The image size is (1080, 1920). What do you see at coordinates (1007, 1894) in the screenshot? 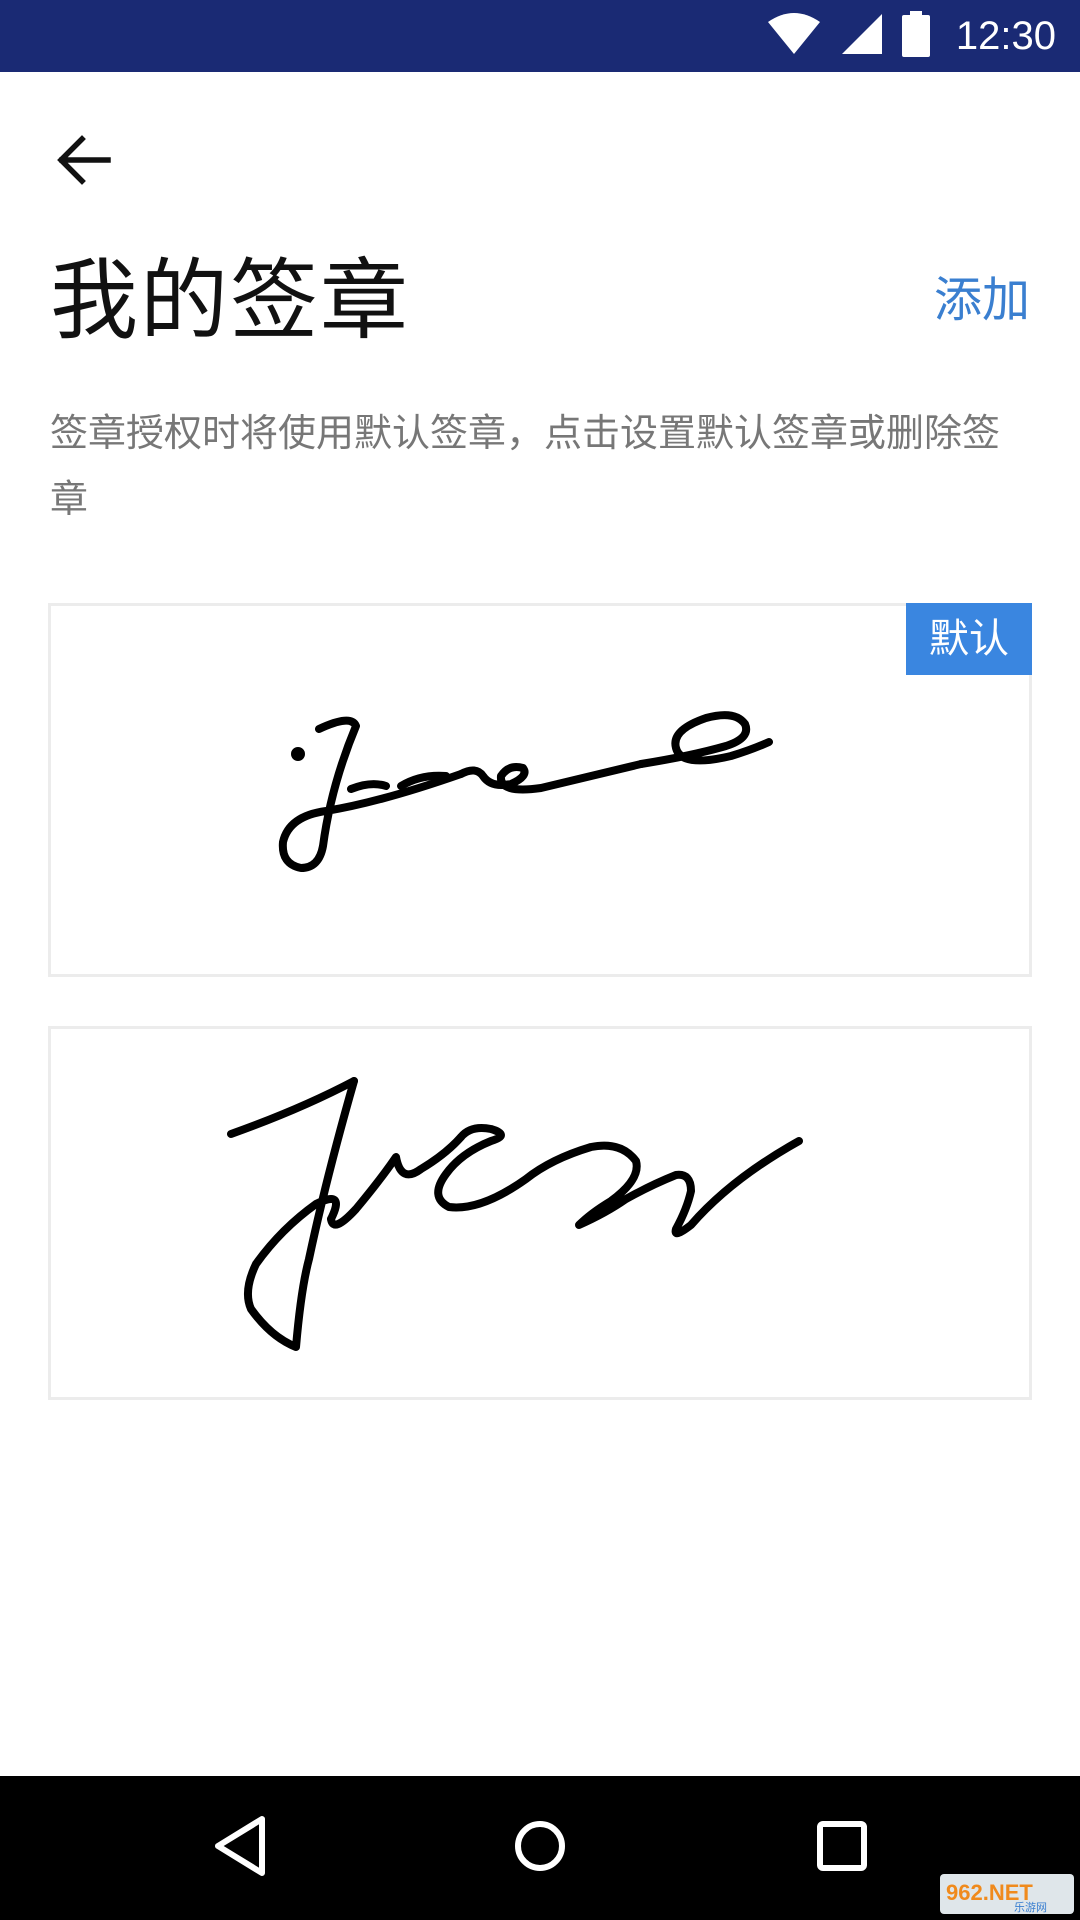
I see `watermark-logo: 962.NET 乐游网` at bounding box center [1007, 1894].